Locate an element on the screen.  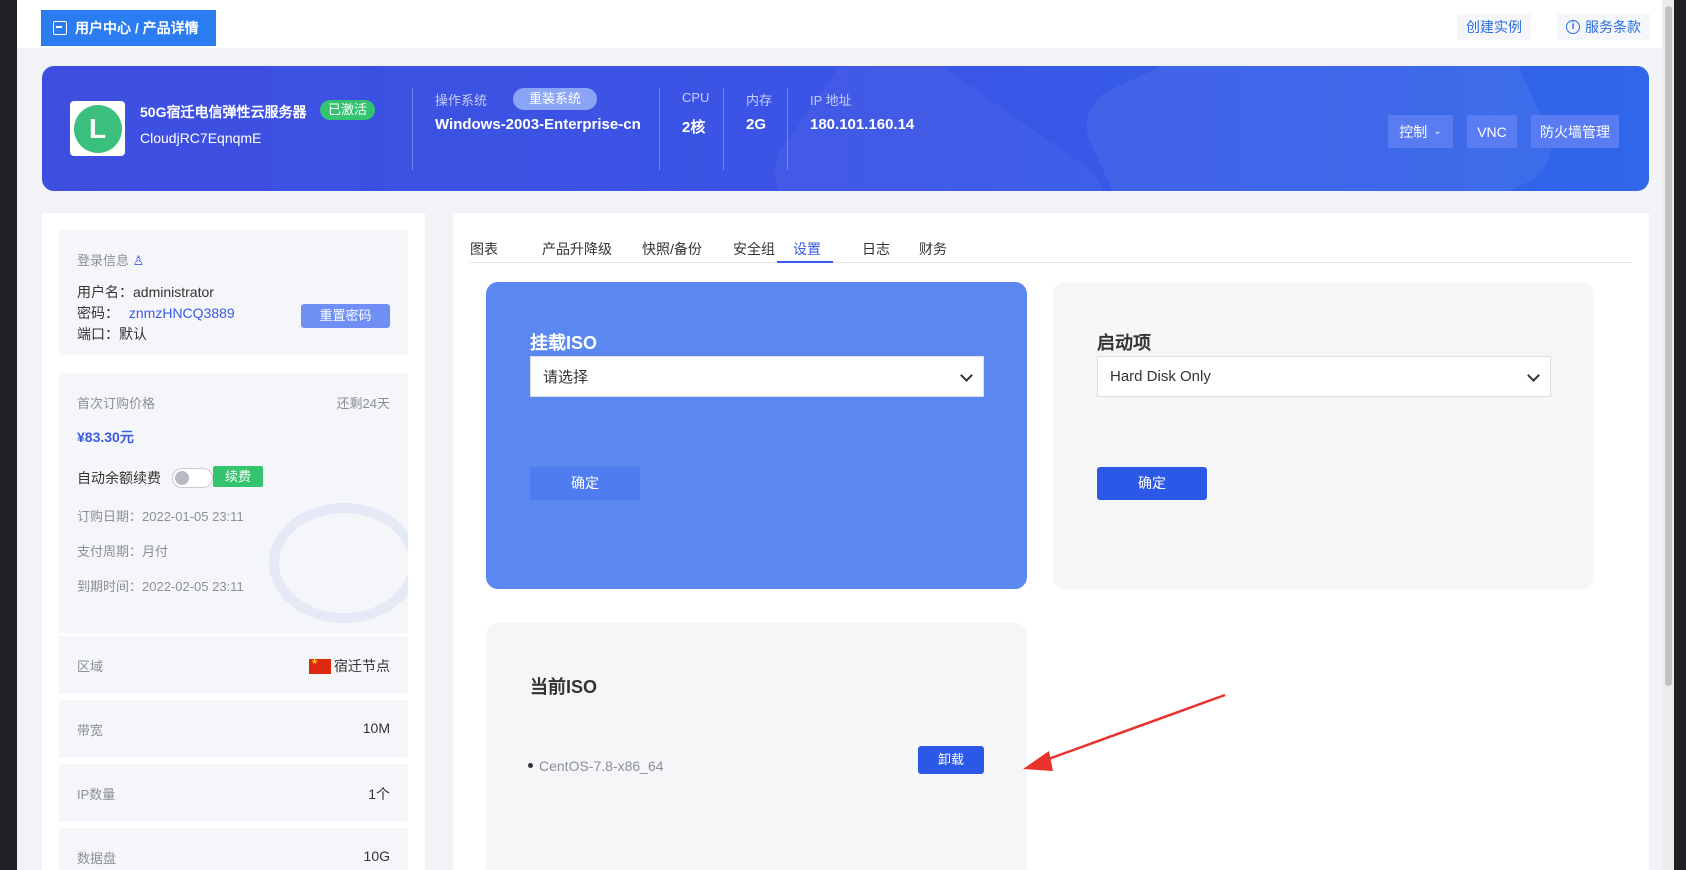
first-price-label: 首次订购价格 is located at coordinates (116, 403).